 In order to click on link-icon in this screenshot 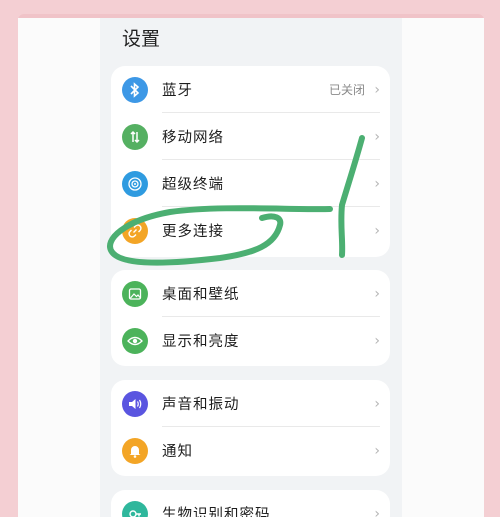, I will do `click(135, 230)`.